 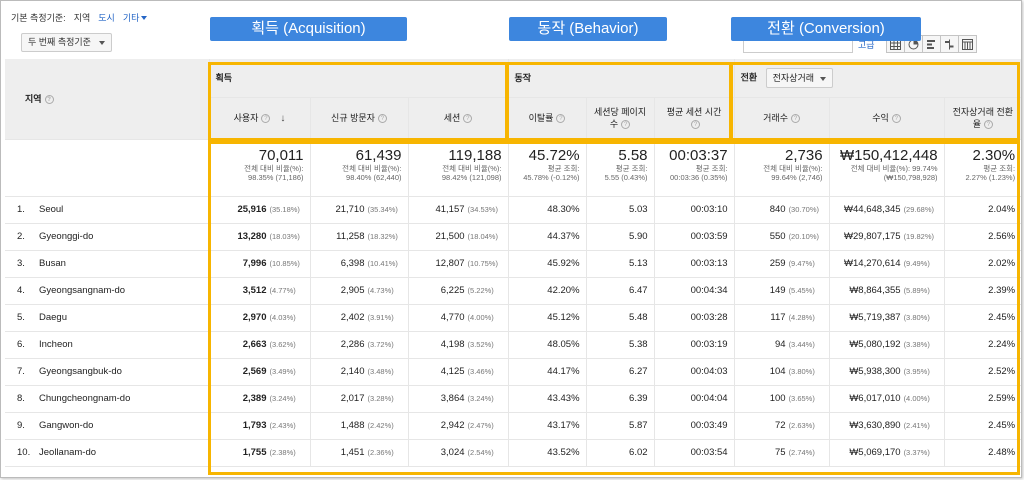 I want to click on region-link: Gangwon-do, so click(x=66, y=425).